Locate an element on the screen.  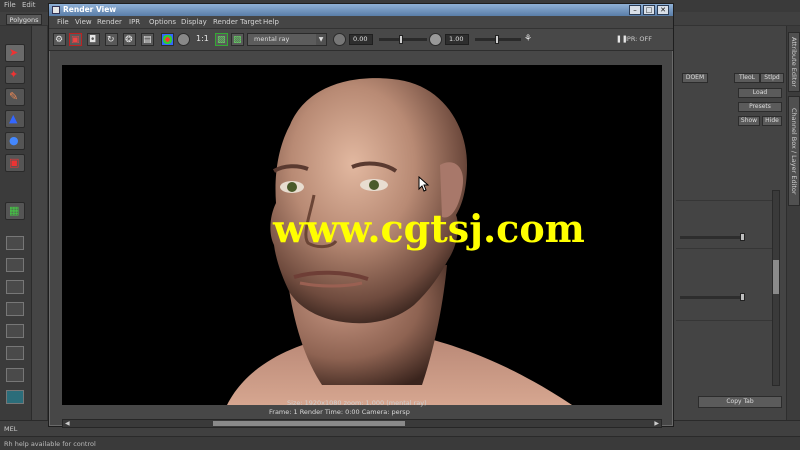
layout-single-icon is located at coordinates (15, 243).